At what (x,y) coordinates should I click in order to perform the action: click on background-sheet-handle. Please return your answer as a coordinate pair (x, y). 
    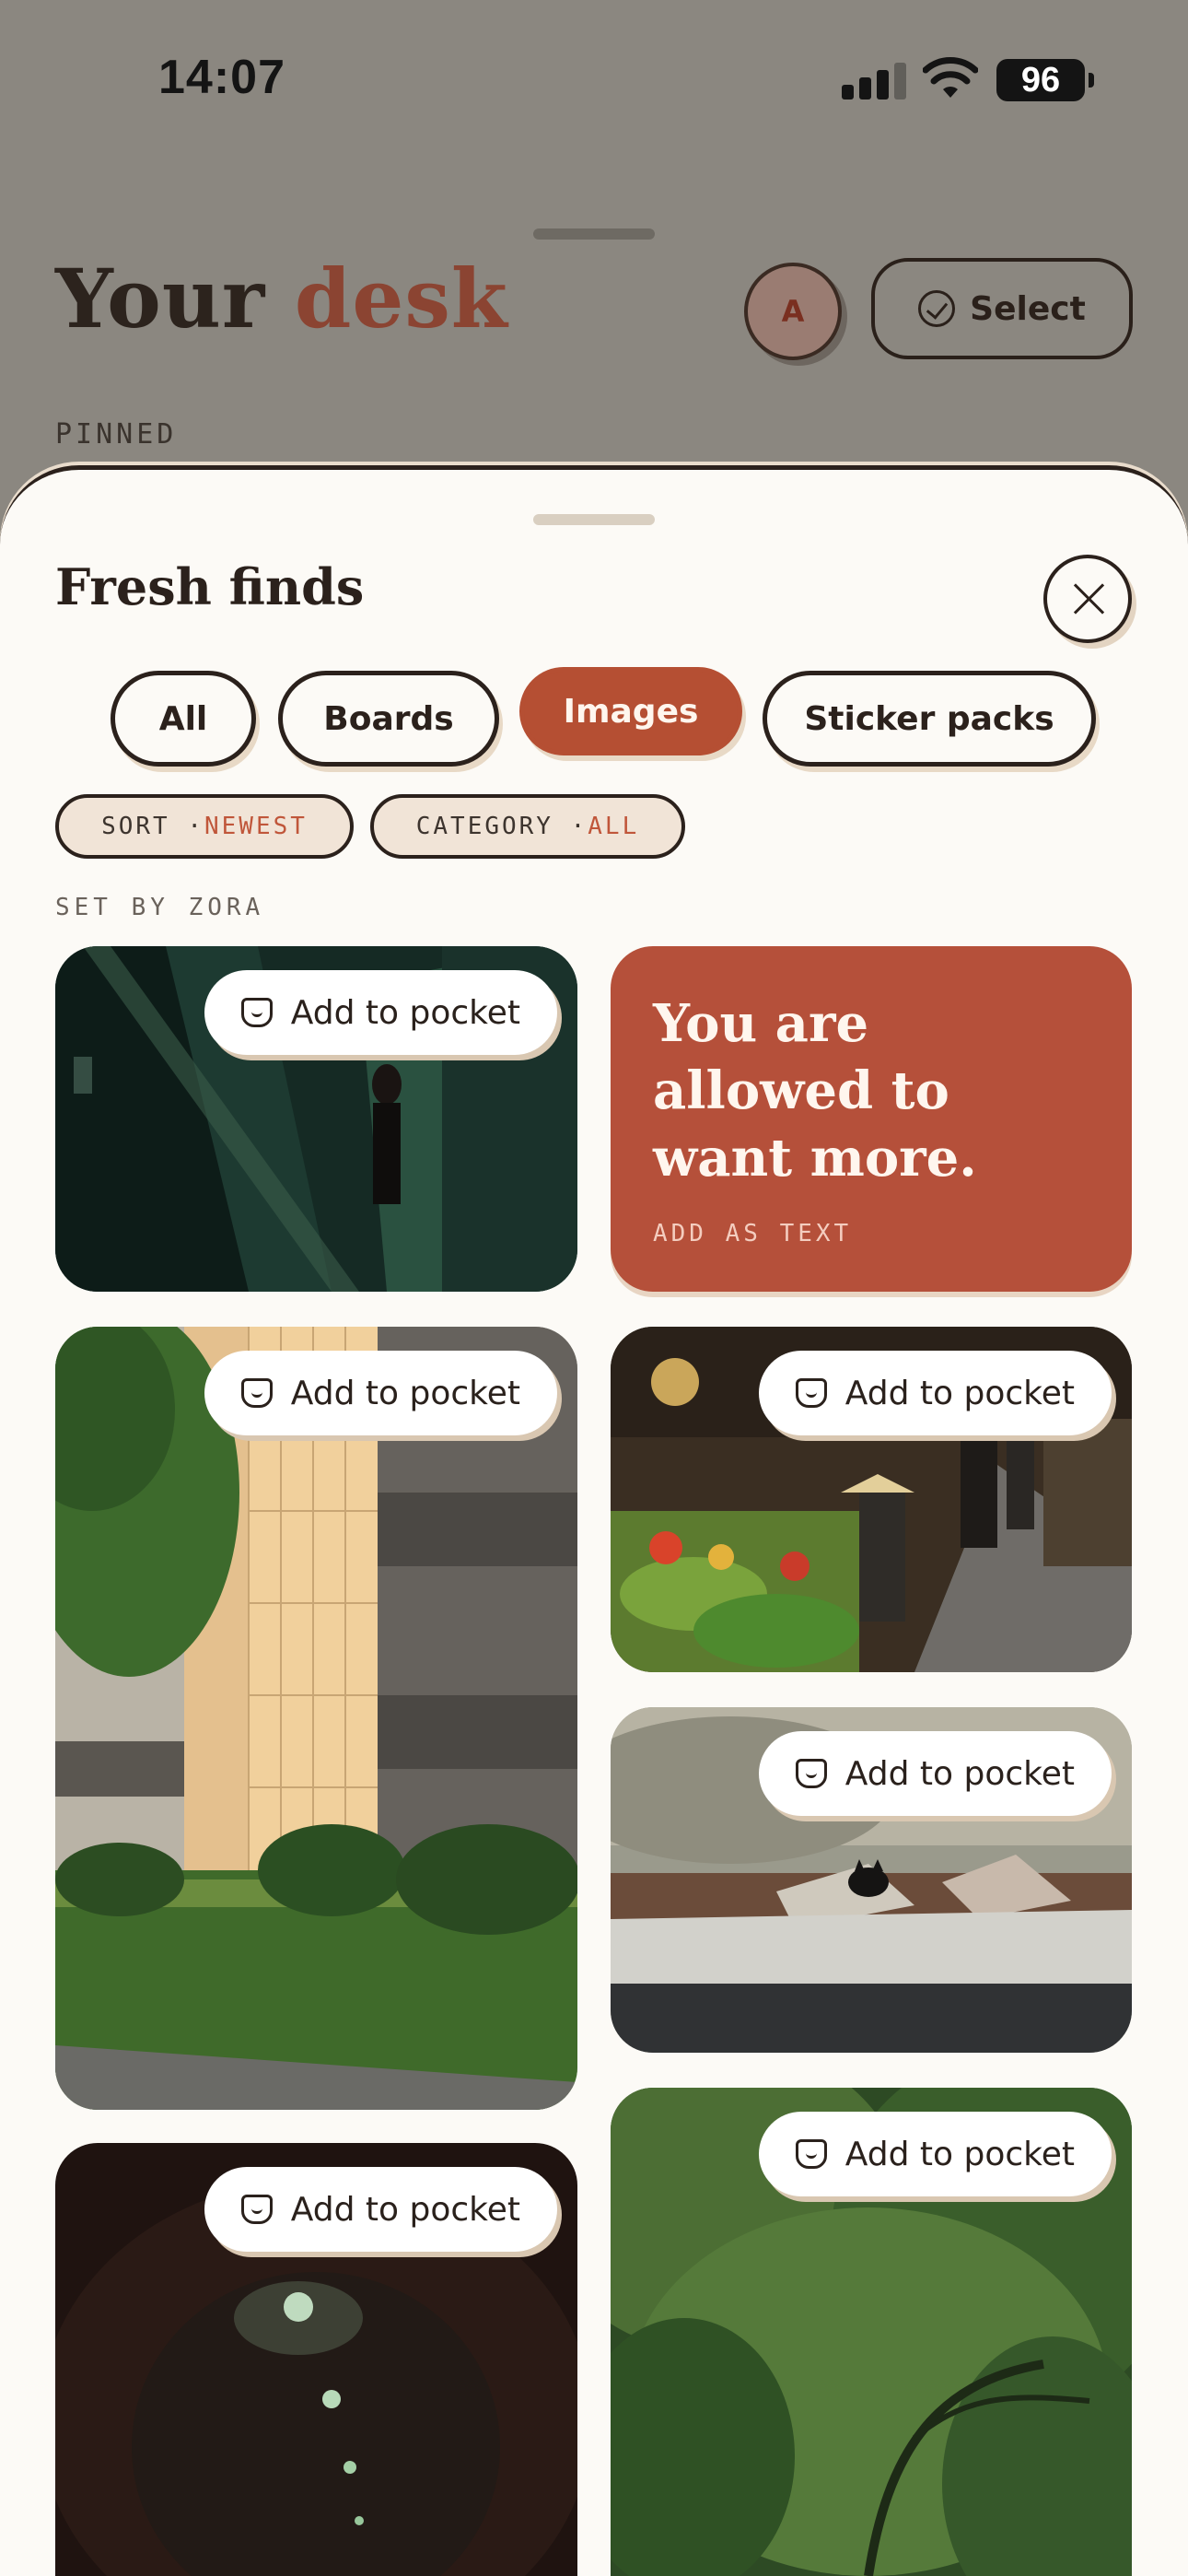
    Looking at the image, I should click on (594, 234).